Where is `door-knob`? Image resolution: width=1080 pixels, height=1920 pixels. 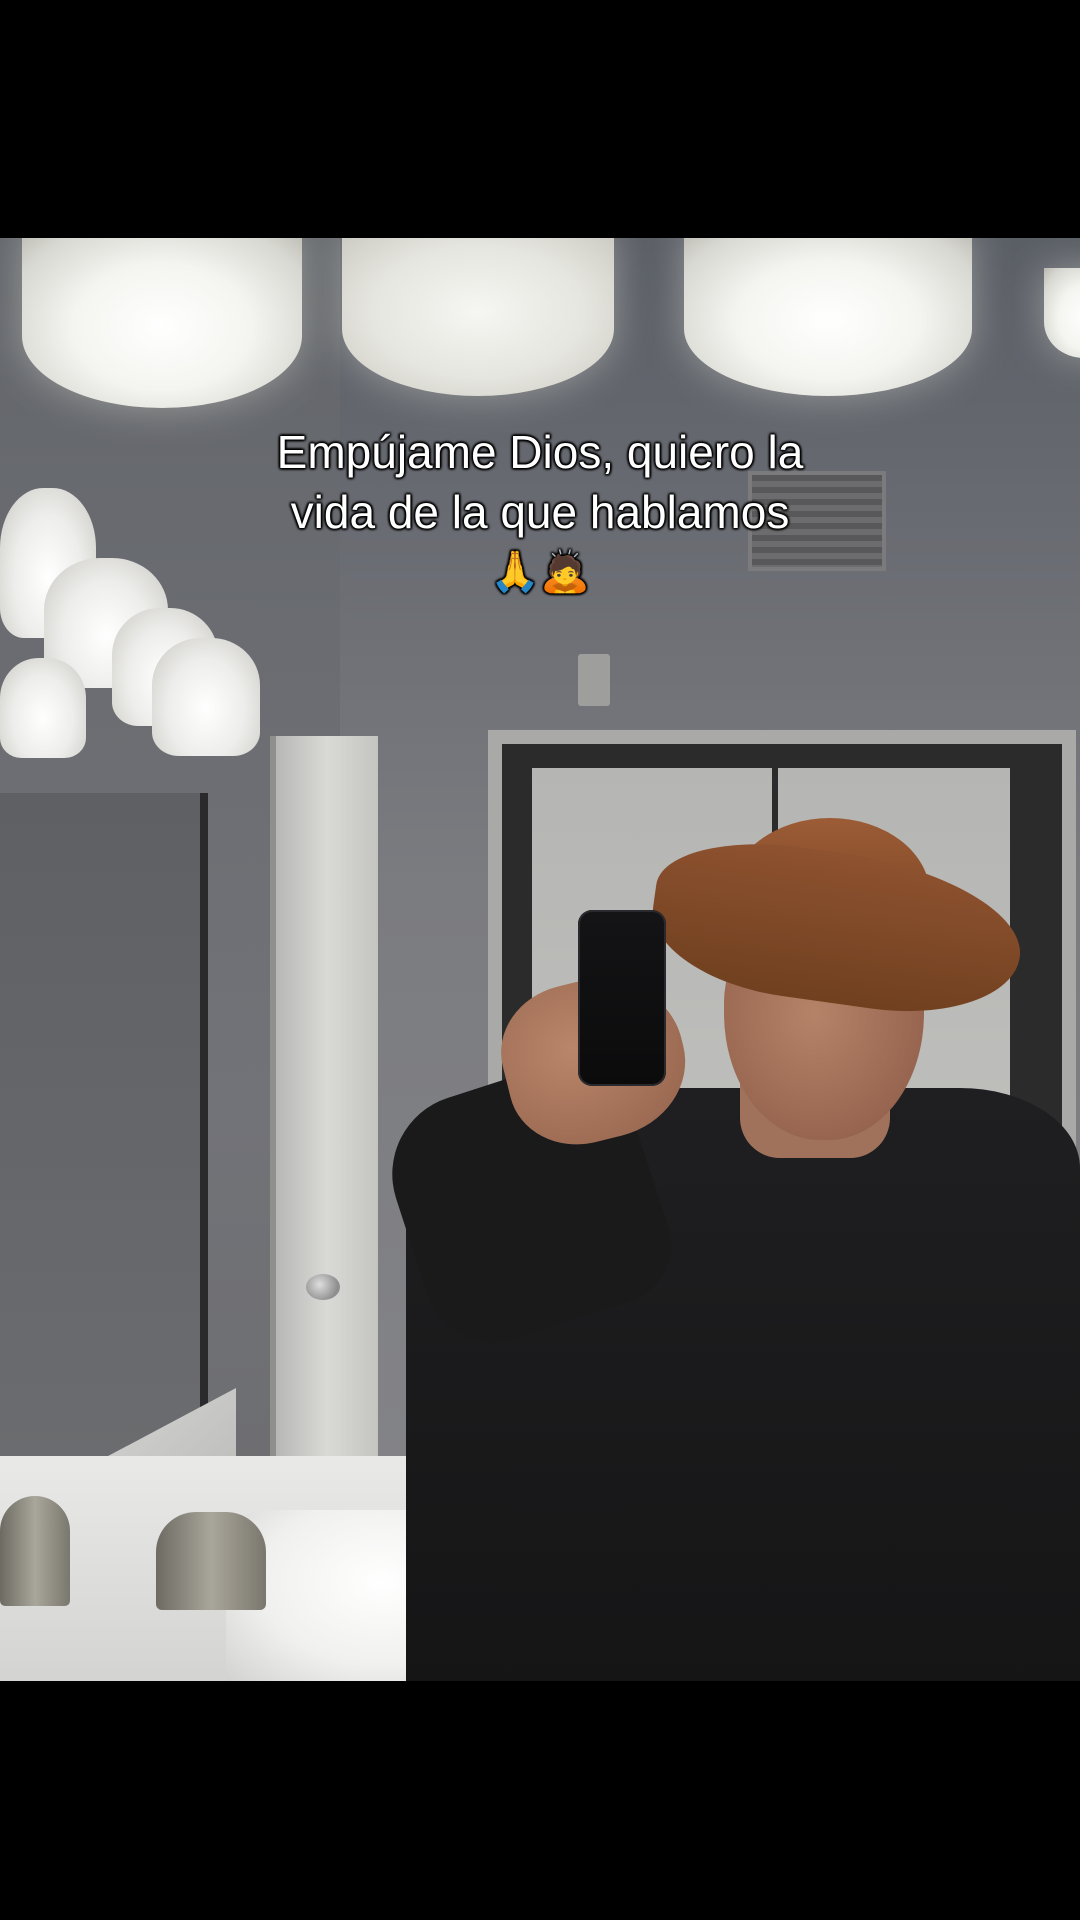
door-knob is located at coordinates (323, 1287).